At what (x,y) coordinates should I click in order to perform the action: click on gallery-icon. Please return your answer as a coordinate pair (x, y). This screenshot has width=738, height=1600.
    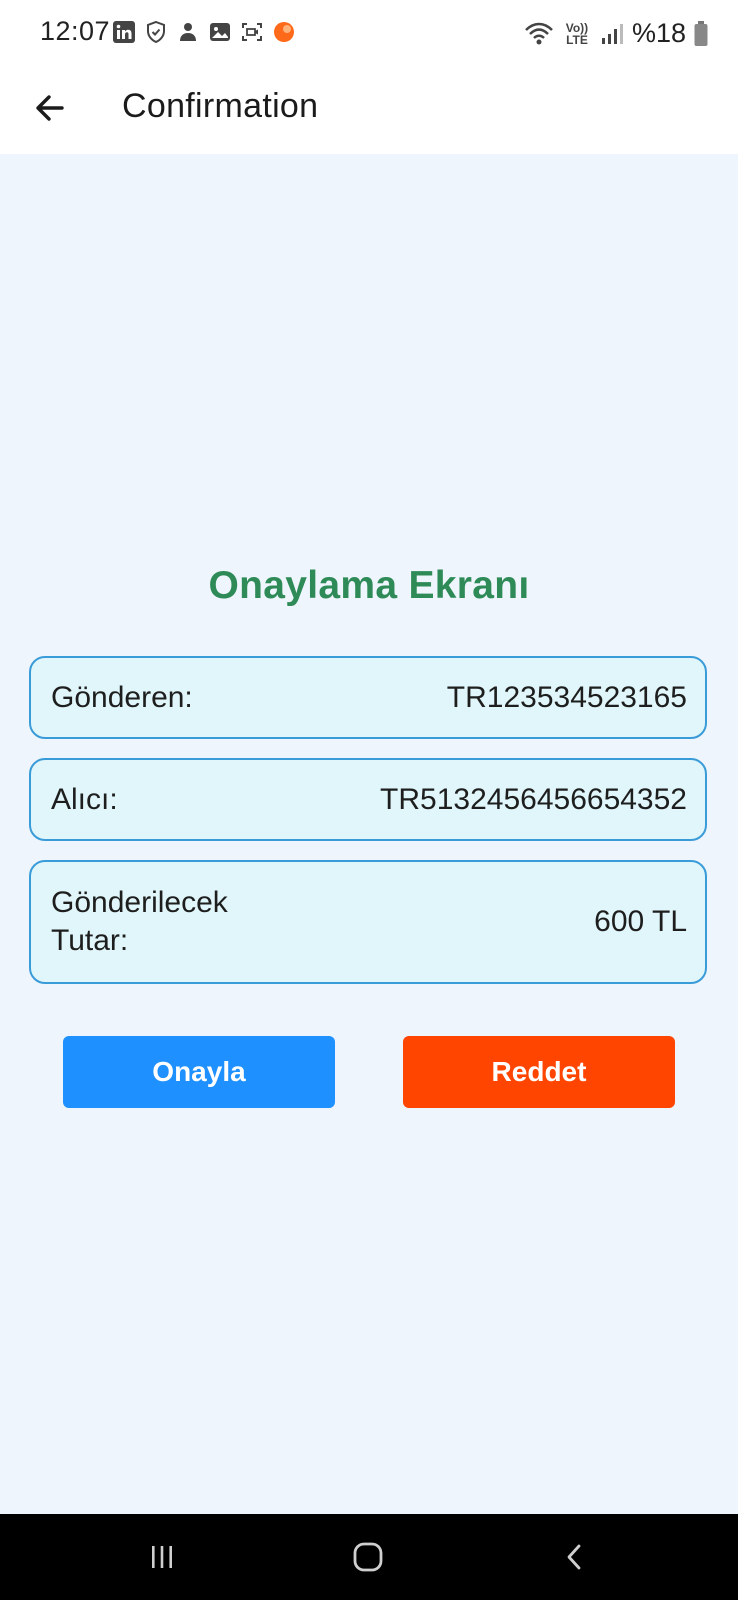
    Looking at the image, I should click on (220, 32).